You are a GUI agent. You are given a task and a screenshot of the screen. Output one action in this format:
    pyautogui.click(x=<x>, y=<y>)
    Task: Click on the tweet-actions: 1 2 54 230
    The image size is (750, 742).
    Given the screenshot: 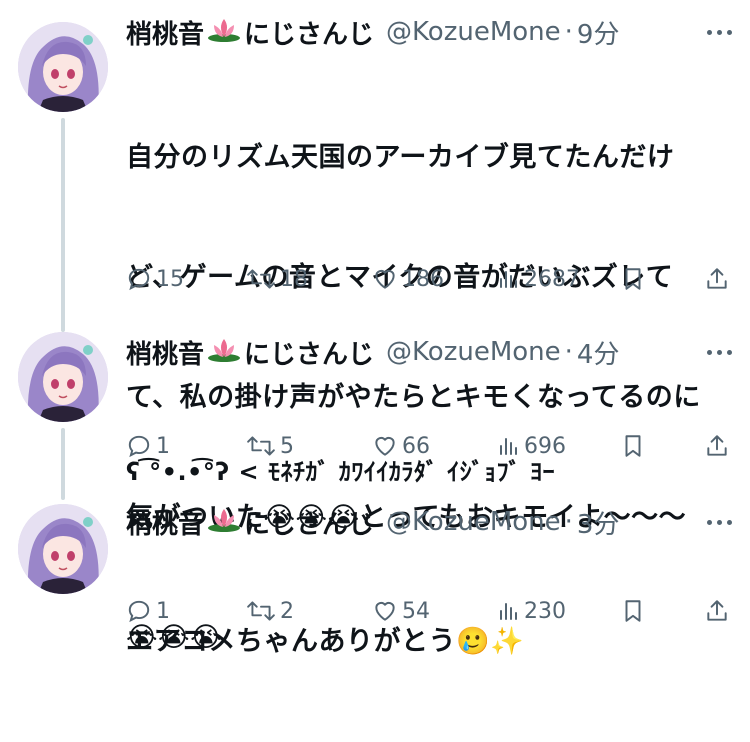 What is the action you would take?
    pyautogui.click(x=375, y=611)
    